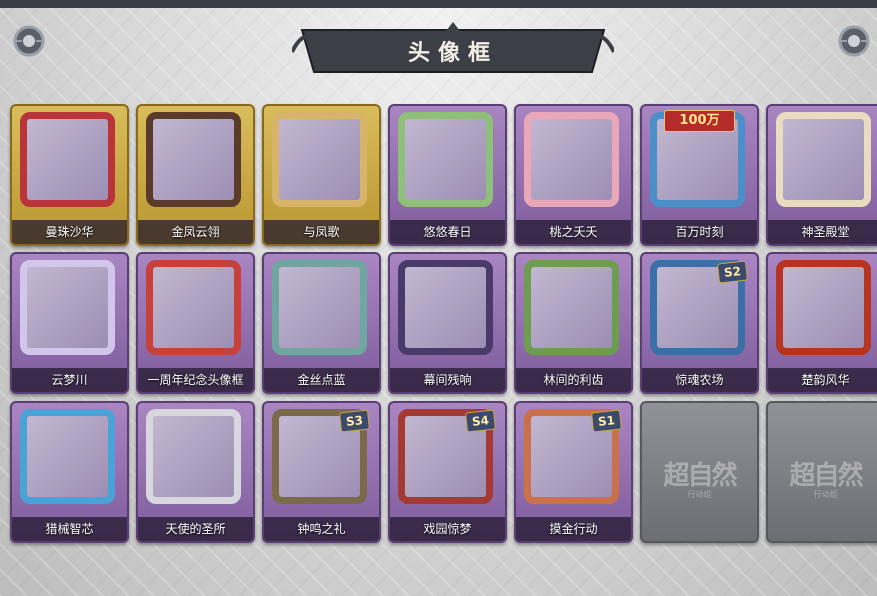 Image resolution: width=877 pixels, height=596 pixels. What do you see at coordinates (699, 121) in the screenshot?
I see `milestone-badge: 100万` at bounding box center [699, 121].